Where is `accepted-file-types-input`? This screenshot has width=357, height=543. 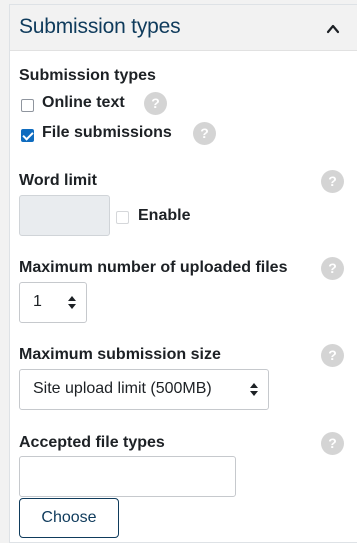
accepted-file-types-input is located at coordinates (127, 476).